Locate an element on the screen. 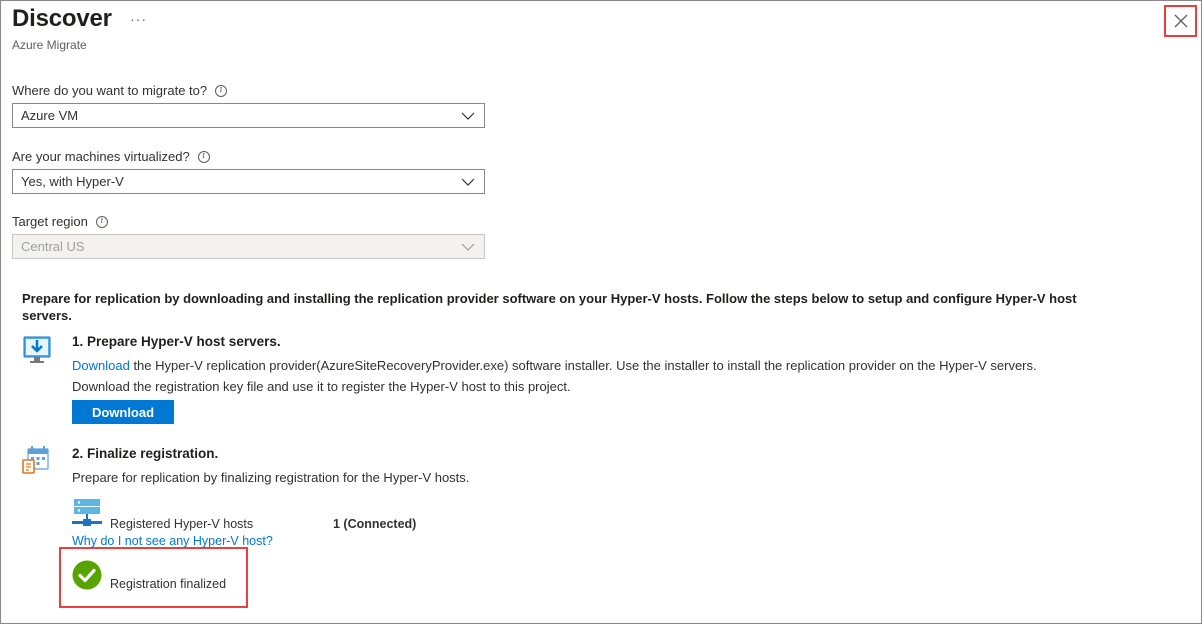  virtualized-label: Are your machines virtualized? i is located at coordinates (111, 156).